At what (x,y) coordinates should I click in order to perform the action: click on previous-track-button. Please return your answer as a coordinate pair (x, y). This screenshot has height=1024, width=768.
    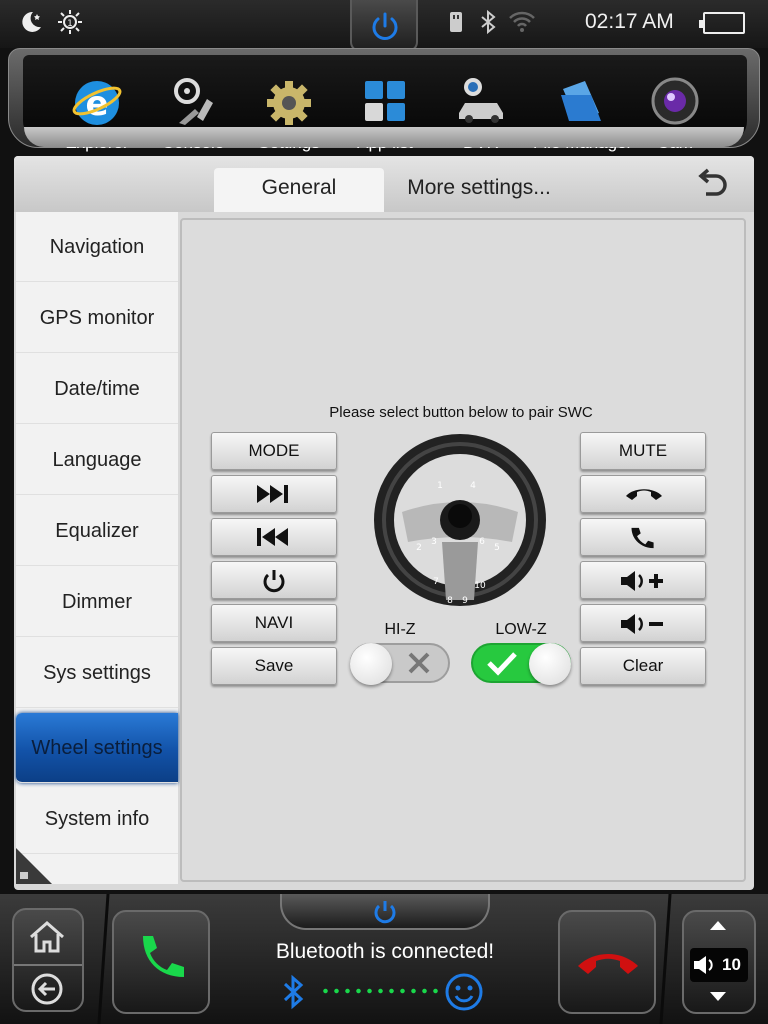
    Looking at the image, I should click on (274, 537).